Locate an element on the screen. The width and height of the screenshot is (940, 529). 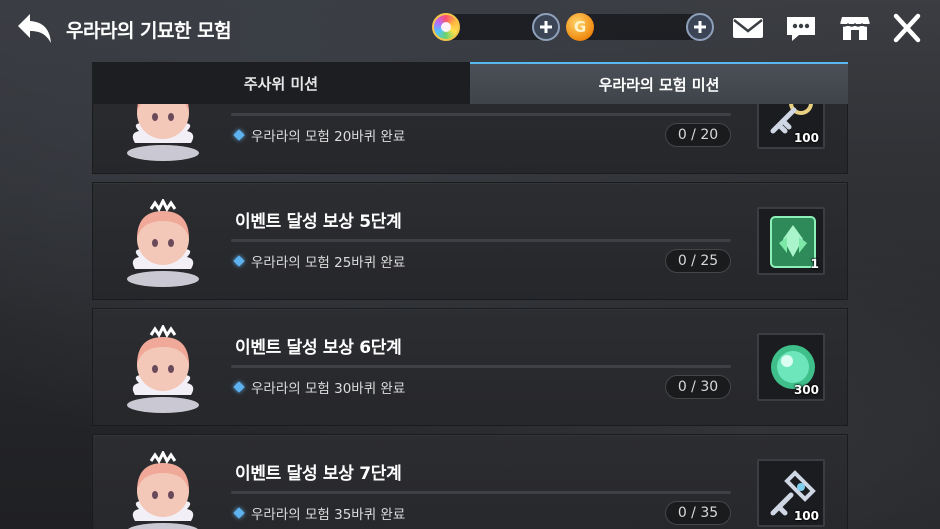
add-gold-button is located at coordinates (700, 27).